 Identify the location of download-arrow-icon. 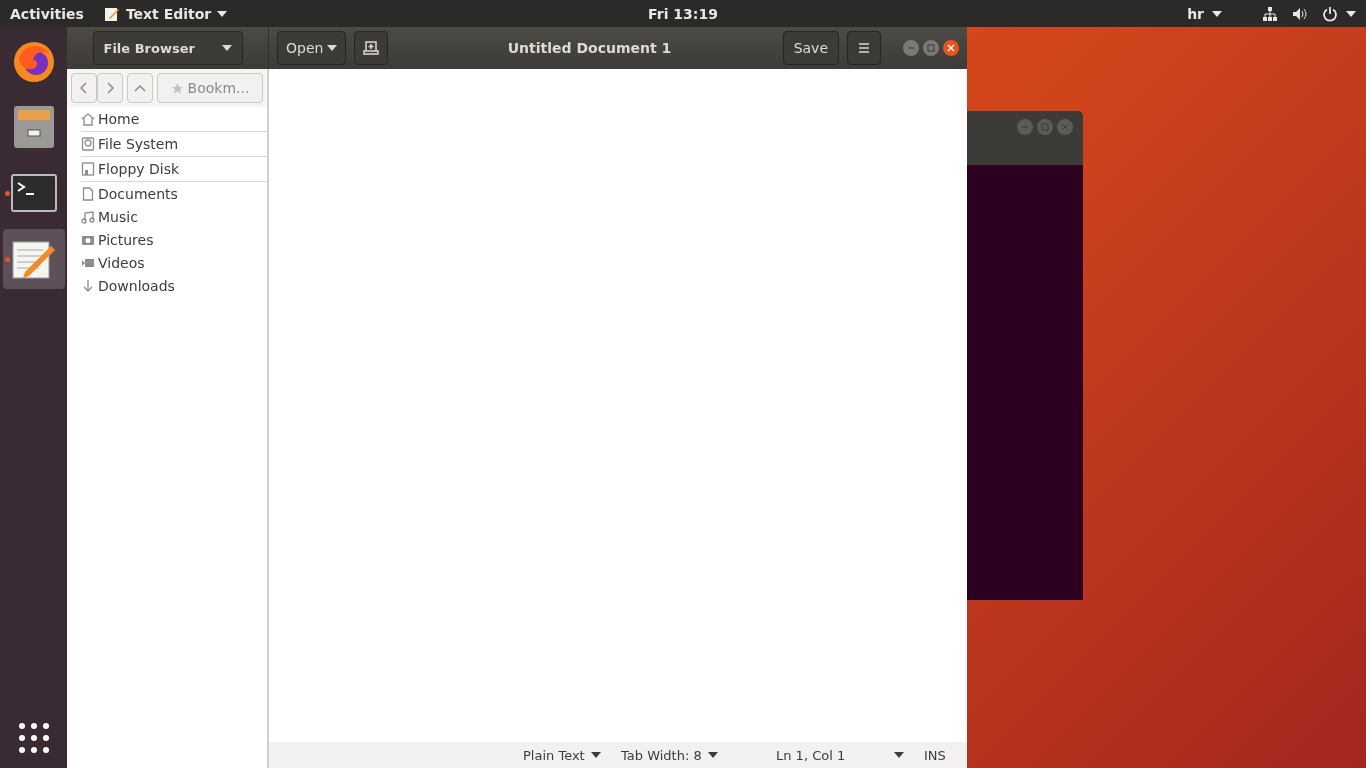
(88, 285).